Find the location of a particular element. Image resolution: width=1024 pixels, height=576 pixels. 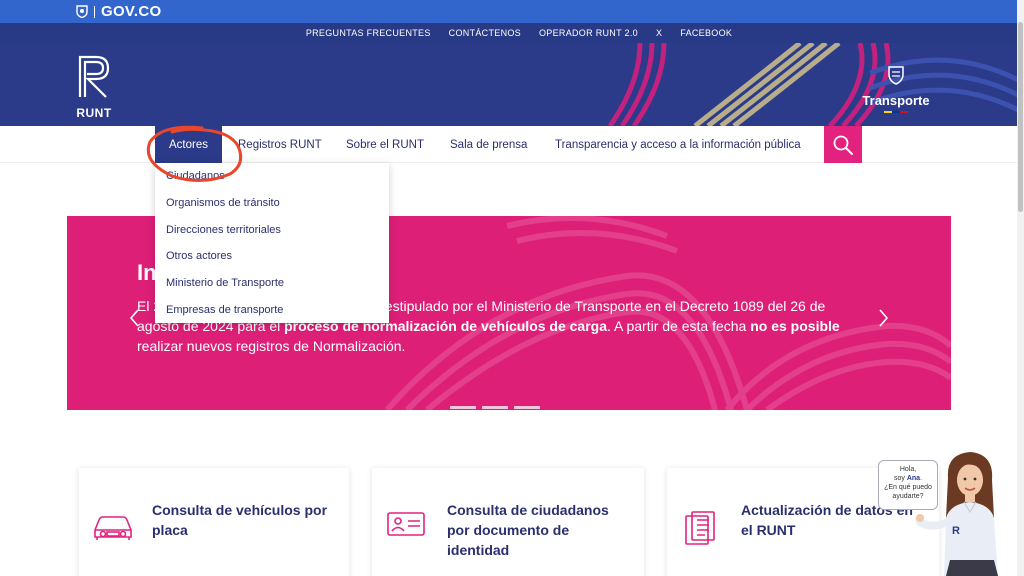

dropdown-item-ministerio-de-transporte: Ministerio de Transporte is located at coordinates (225, 283).